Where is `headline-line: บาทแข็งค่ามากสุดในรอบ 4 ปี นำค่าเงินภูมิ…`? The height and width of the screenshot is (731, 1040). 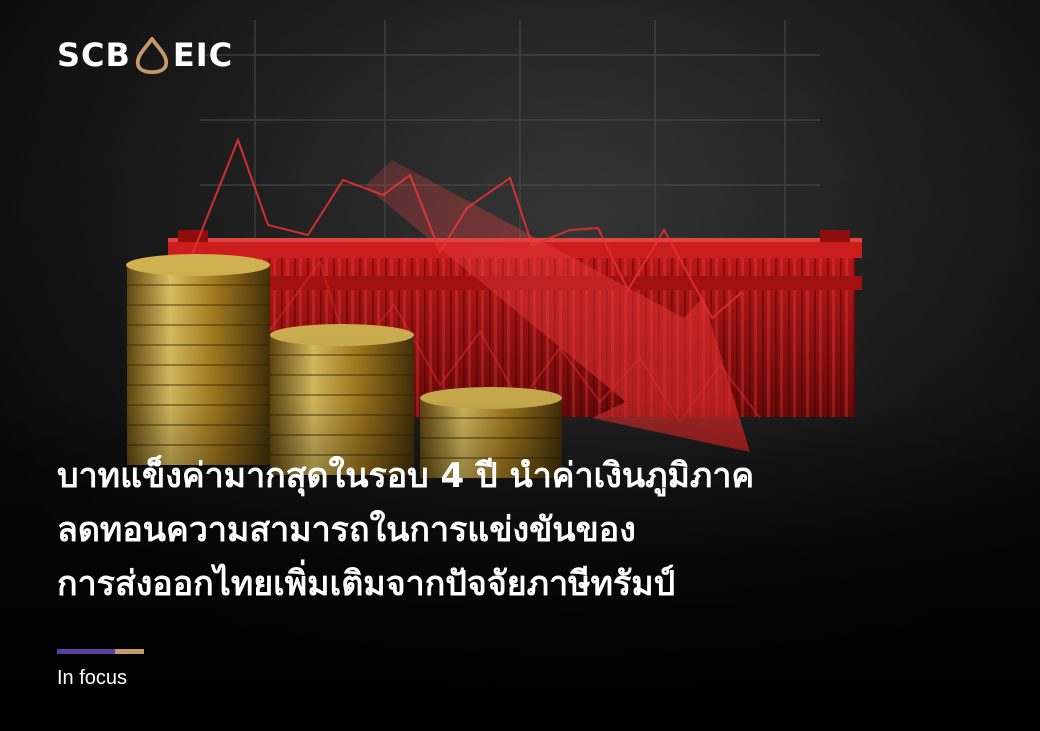 headline-line: บาทแข็งค่ามากสุดในรอบ 4 ปี นำค่าเงินภูมิ… is located at coordinates (406, 476).